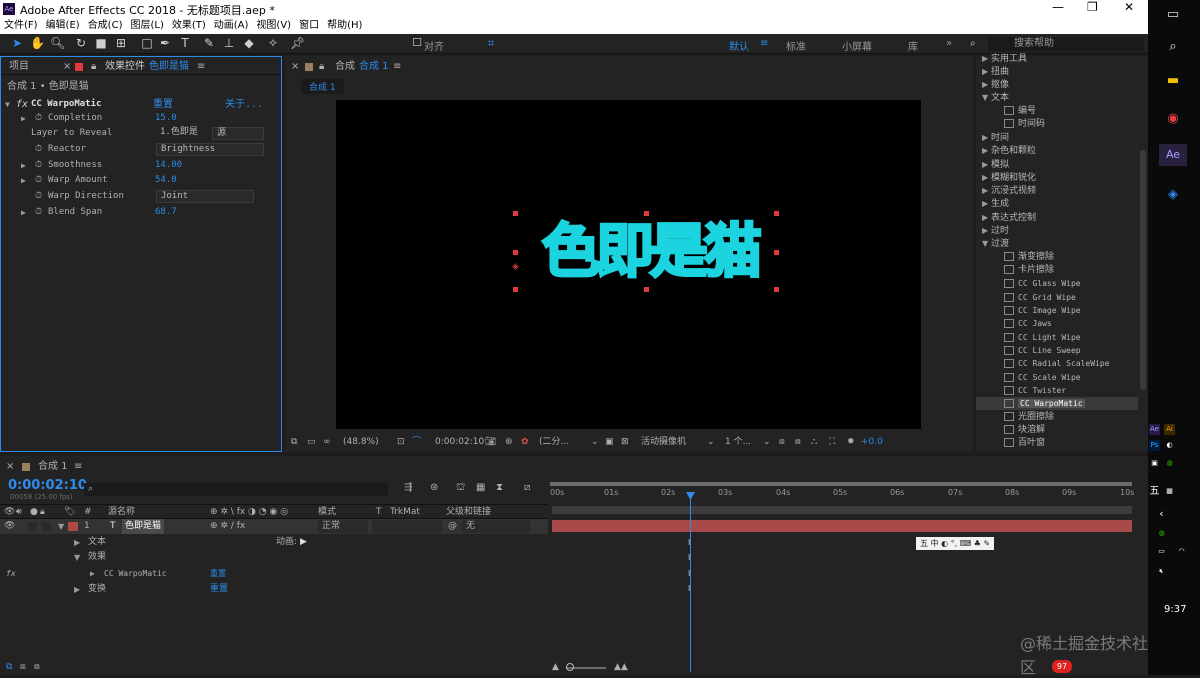 The image size is (1200, 678). What do you see at coordinates (57, 43) in the screenshot?
I see `zoom-tool-icon: 🔍︎` at bounding box center [57, 43].